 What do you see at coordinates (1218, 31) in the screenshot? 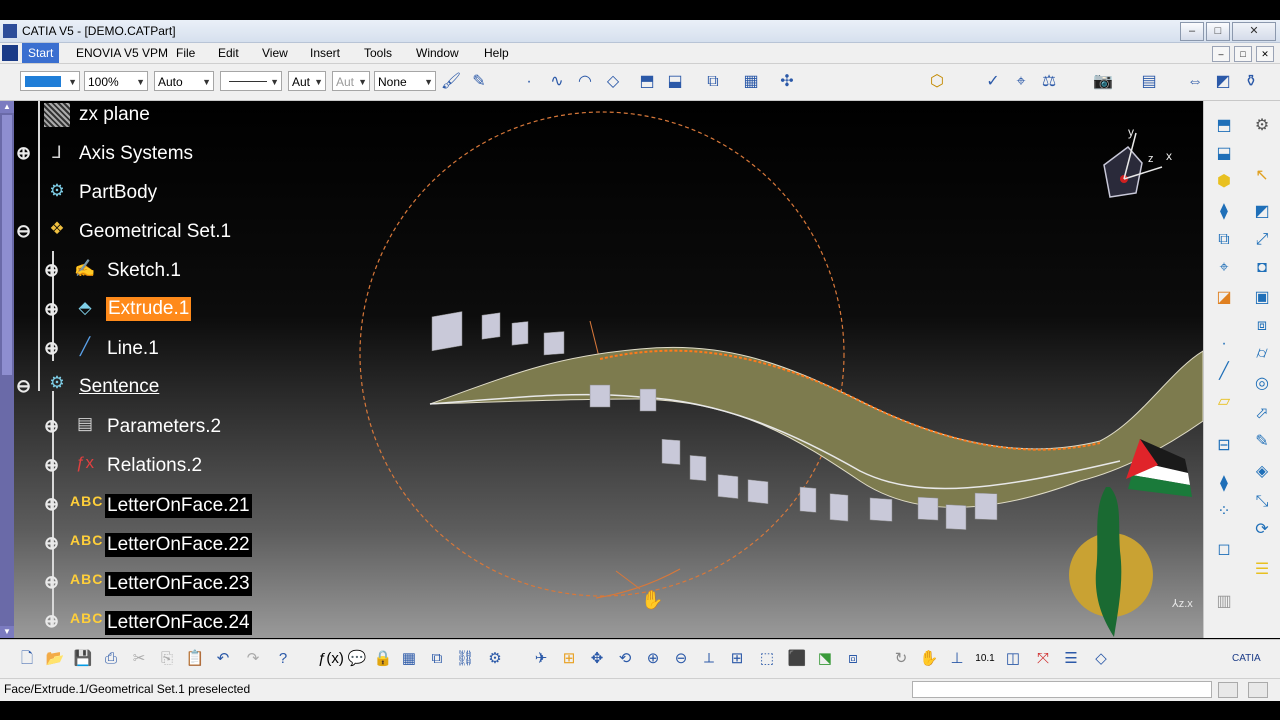
I see `maximize-button: □` at bounding box center [1218, 31].